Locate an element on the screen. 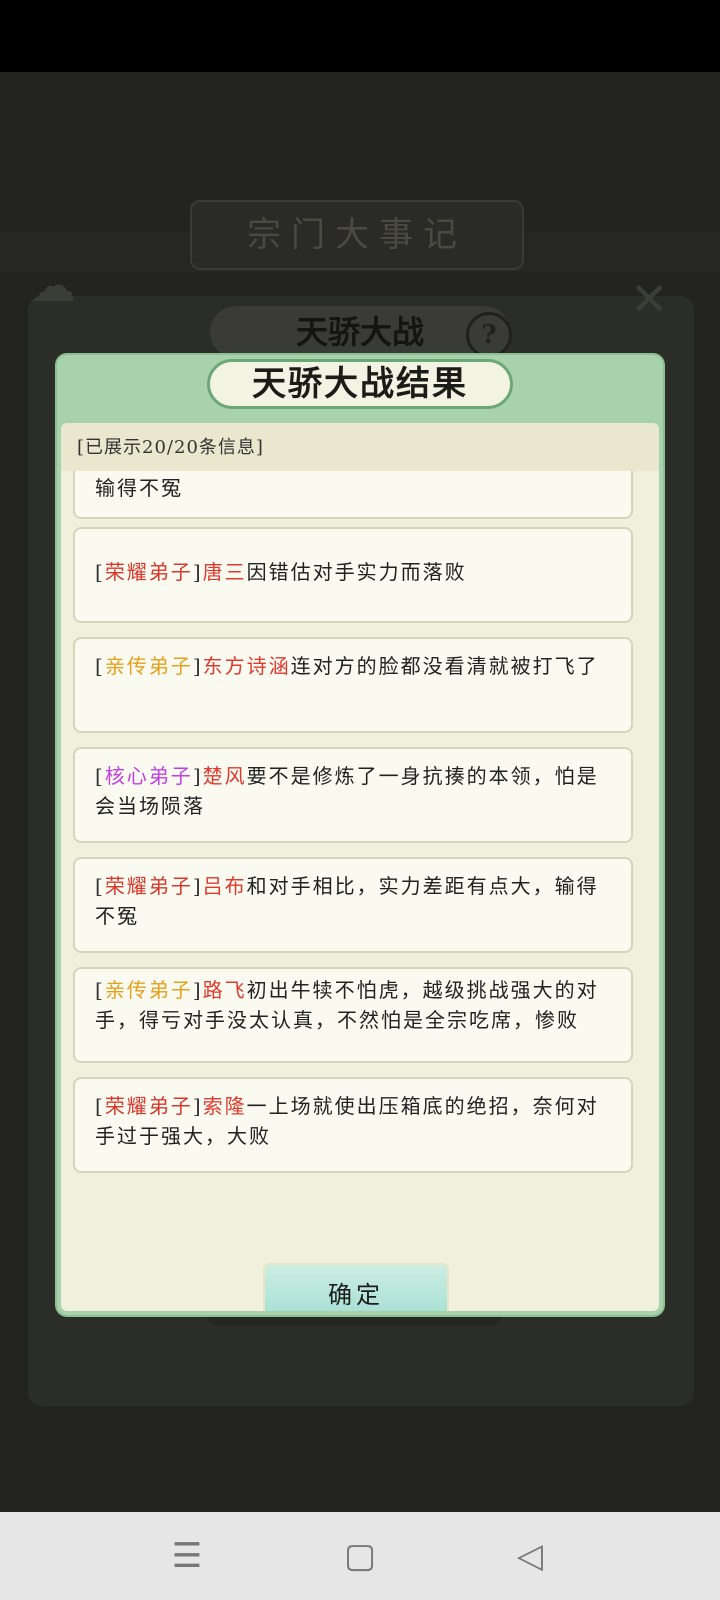  list-item: [亲传弟子]东方诗涵连对方的脸都没看清就被打飞了 is located at coordinates (353, 685).